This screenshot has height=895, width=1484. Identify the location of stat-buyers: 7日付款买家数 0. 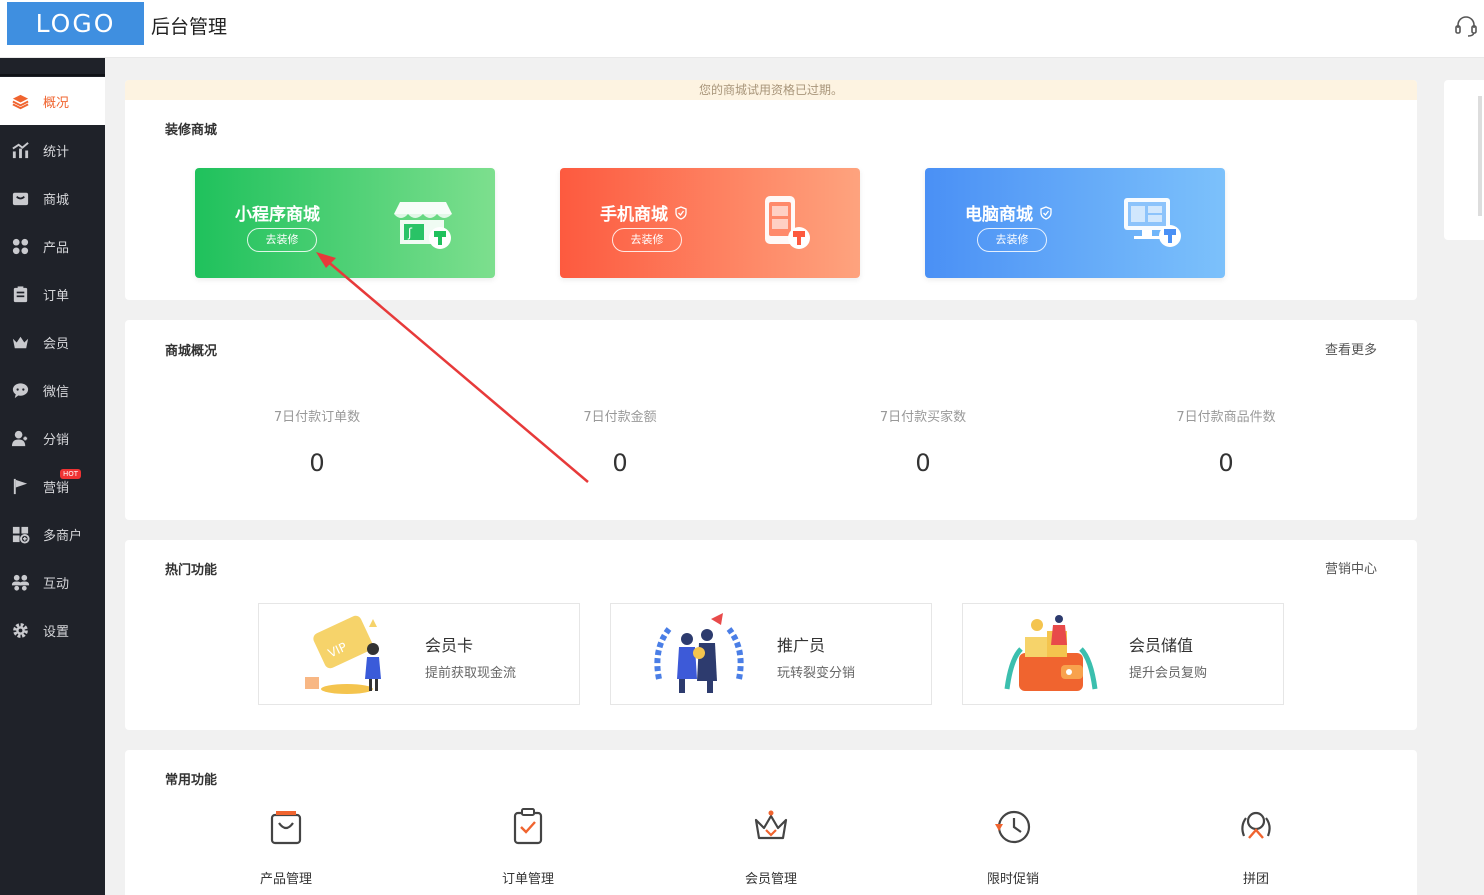
(923, 441).